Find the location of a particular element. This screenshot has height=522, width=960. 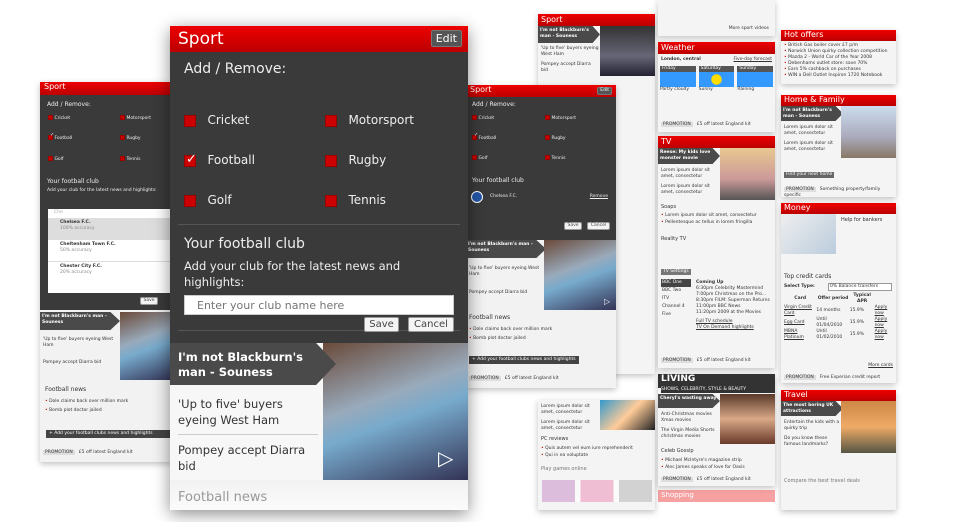

headline: Reese: My kids love monster movie is located at coordinates (689, 156).